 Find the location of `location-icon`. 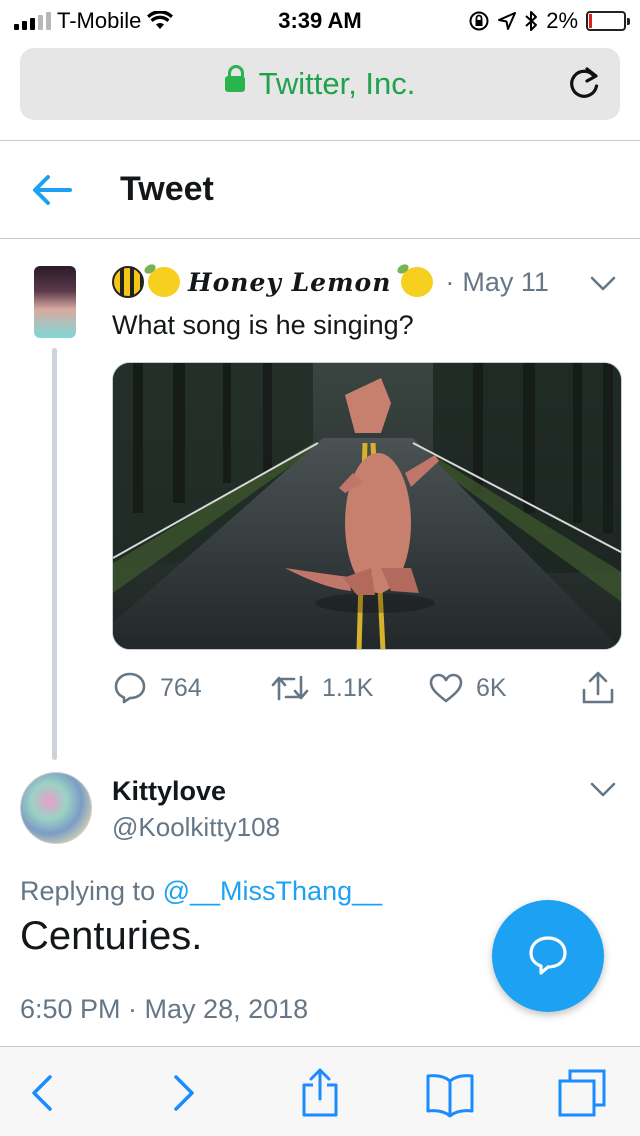

location-icon is located at coordinates (507, 21).